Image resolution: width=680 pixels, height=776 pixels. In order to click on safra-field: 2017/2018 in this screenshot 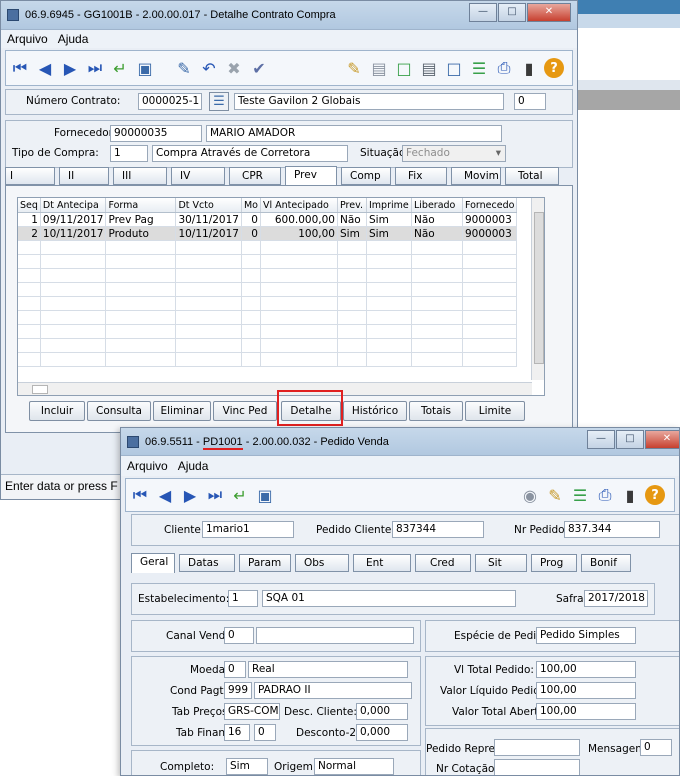, I will do `click(616, 598)`.